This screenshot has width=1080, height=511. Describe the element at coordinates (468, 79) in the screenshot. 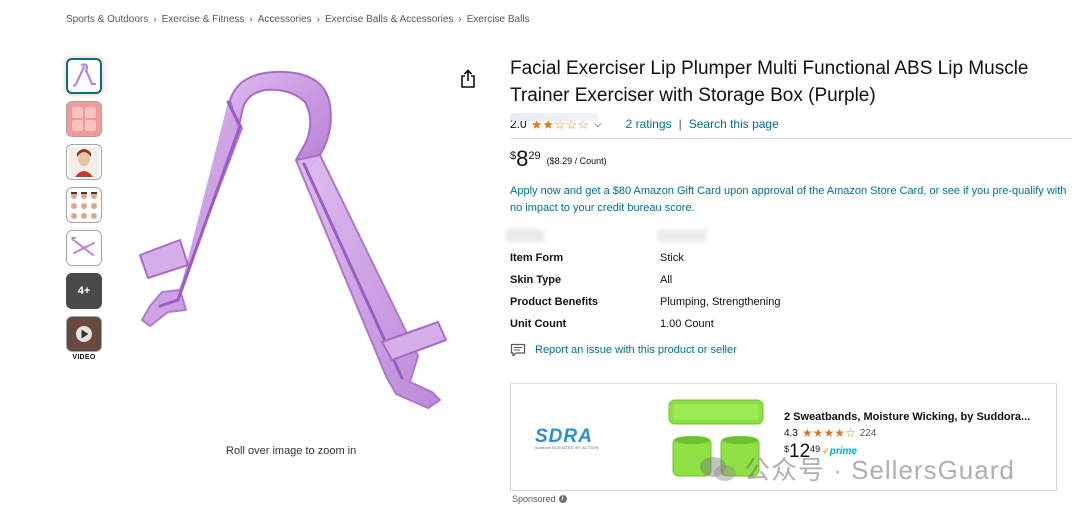

I see `share-icon` at that location.